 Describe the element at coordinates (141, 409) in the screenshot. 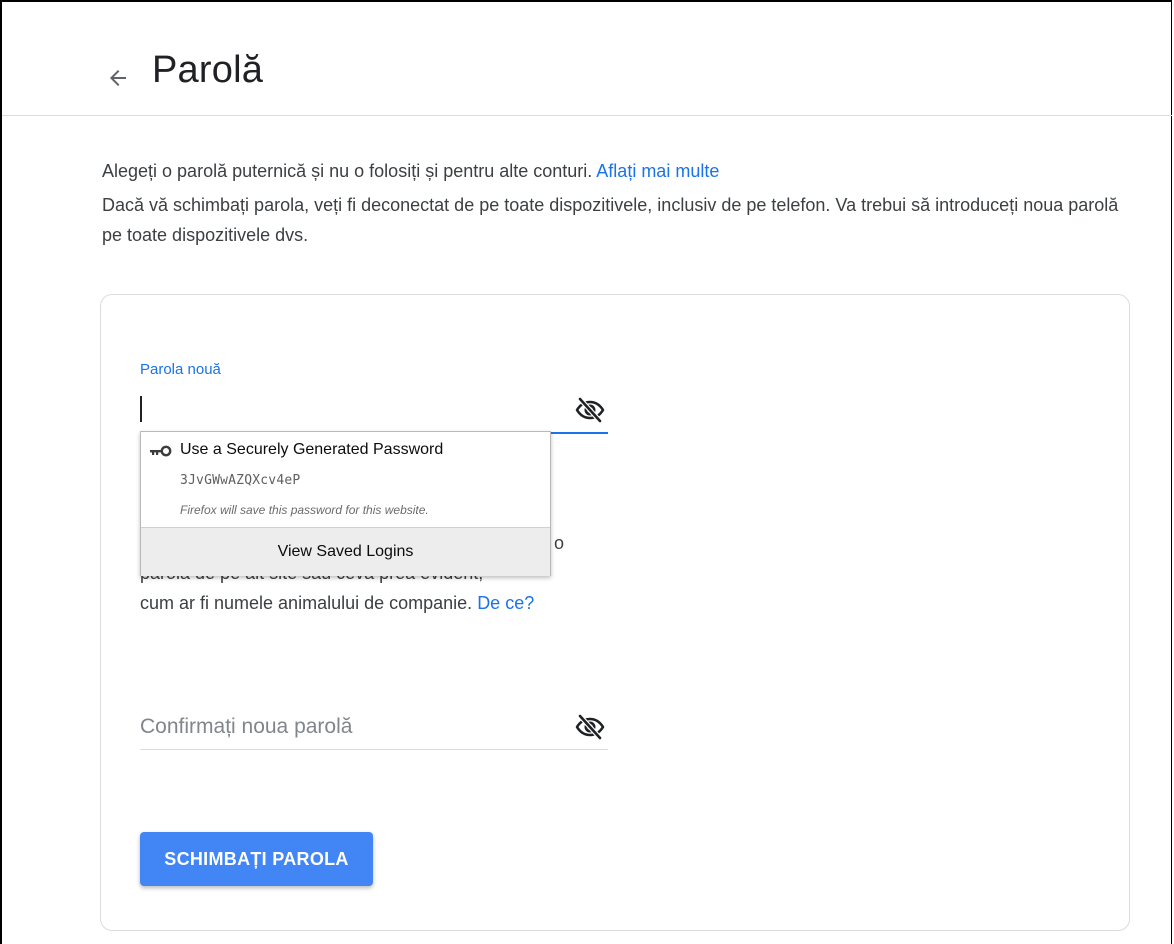

I see `text-cursor` at that location.